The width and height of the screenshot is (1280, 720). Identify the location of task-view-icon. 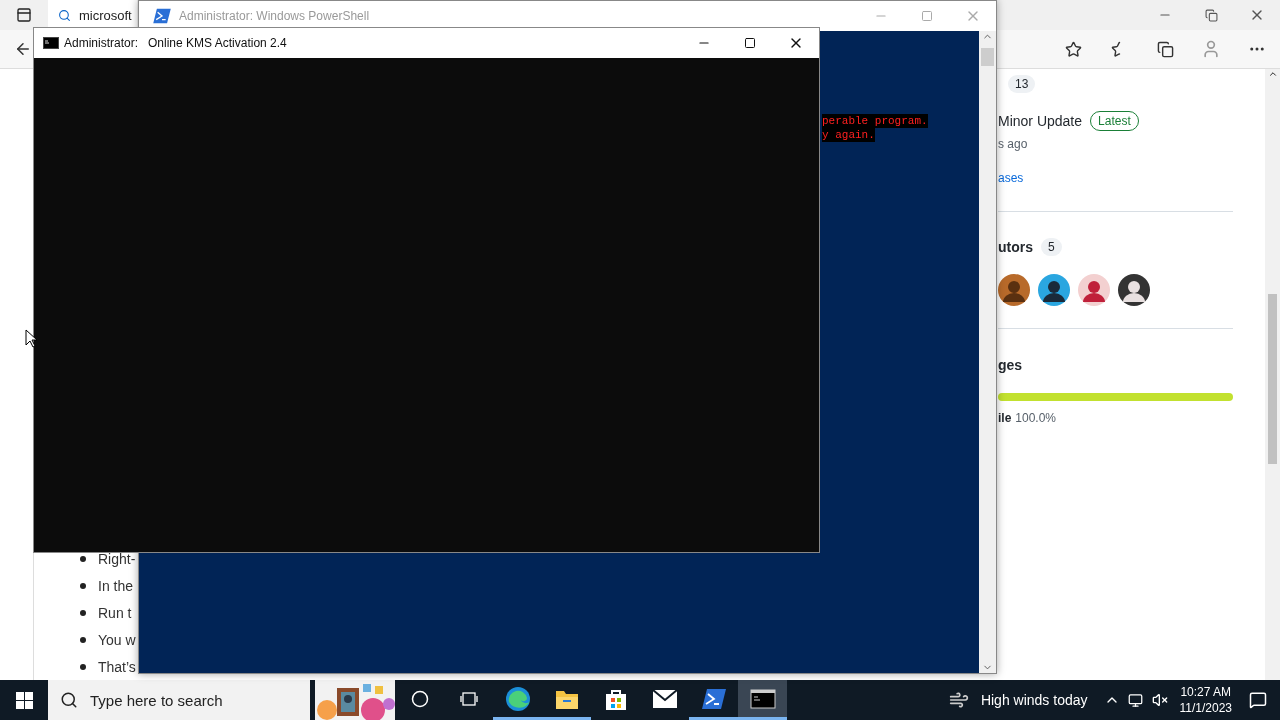
(468, 698).